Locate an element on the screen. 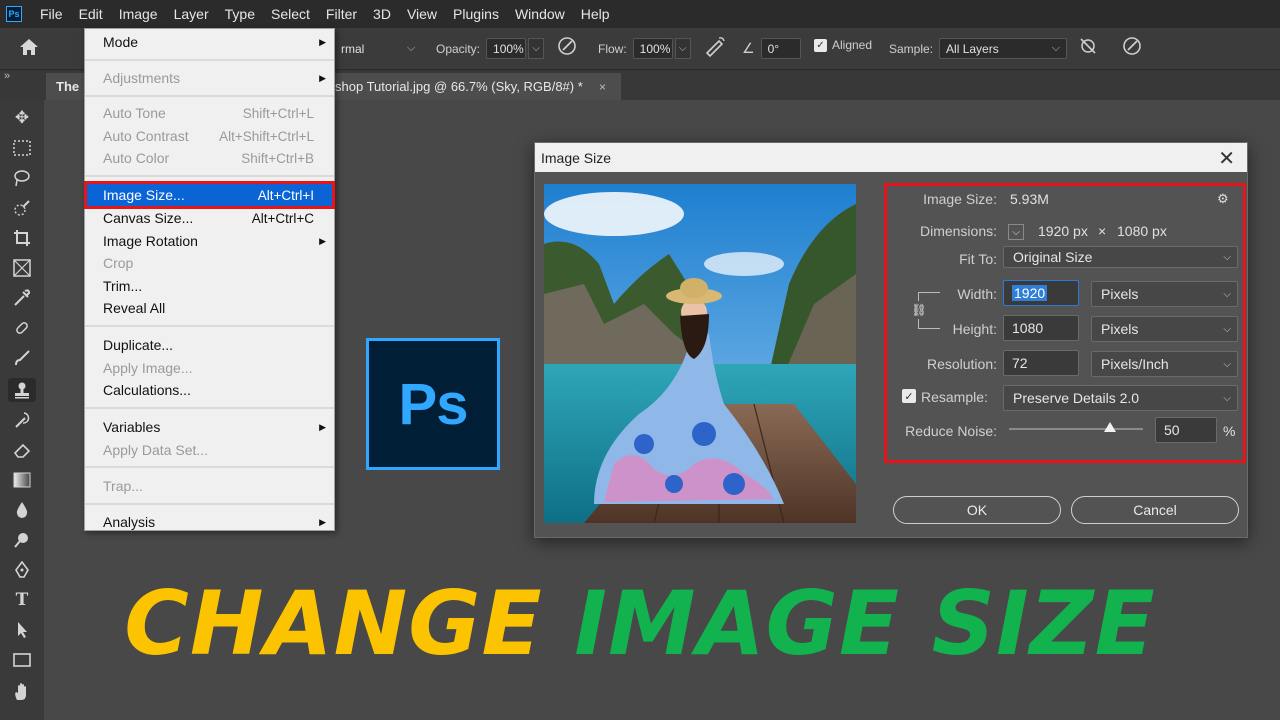  image-preview is located at coordinates (700, 353).